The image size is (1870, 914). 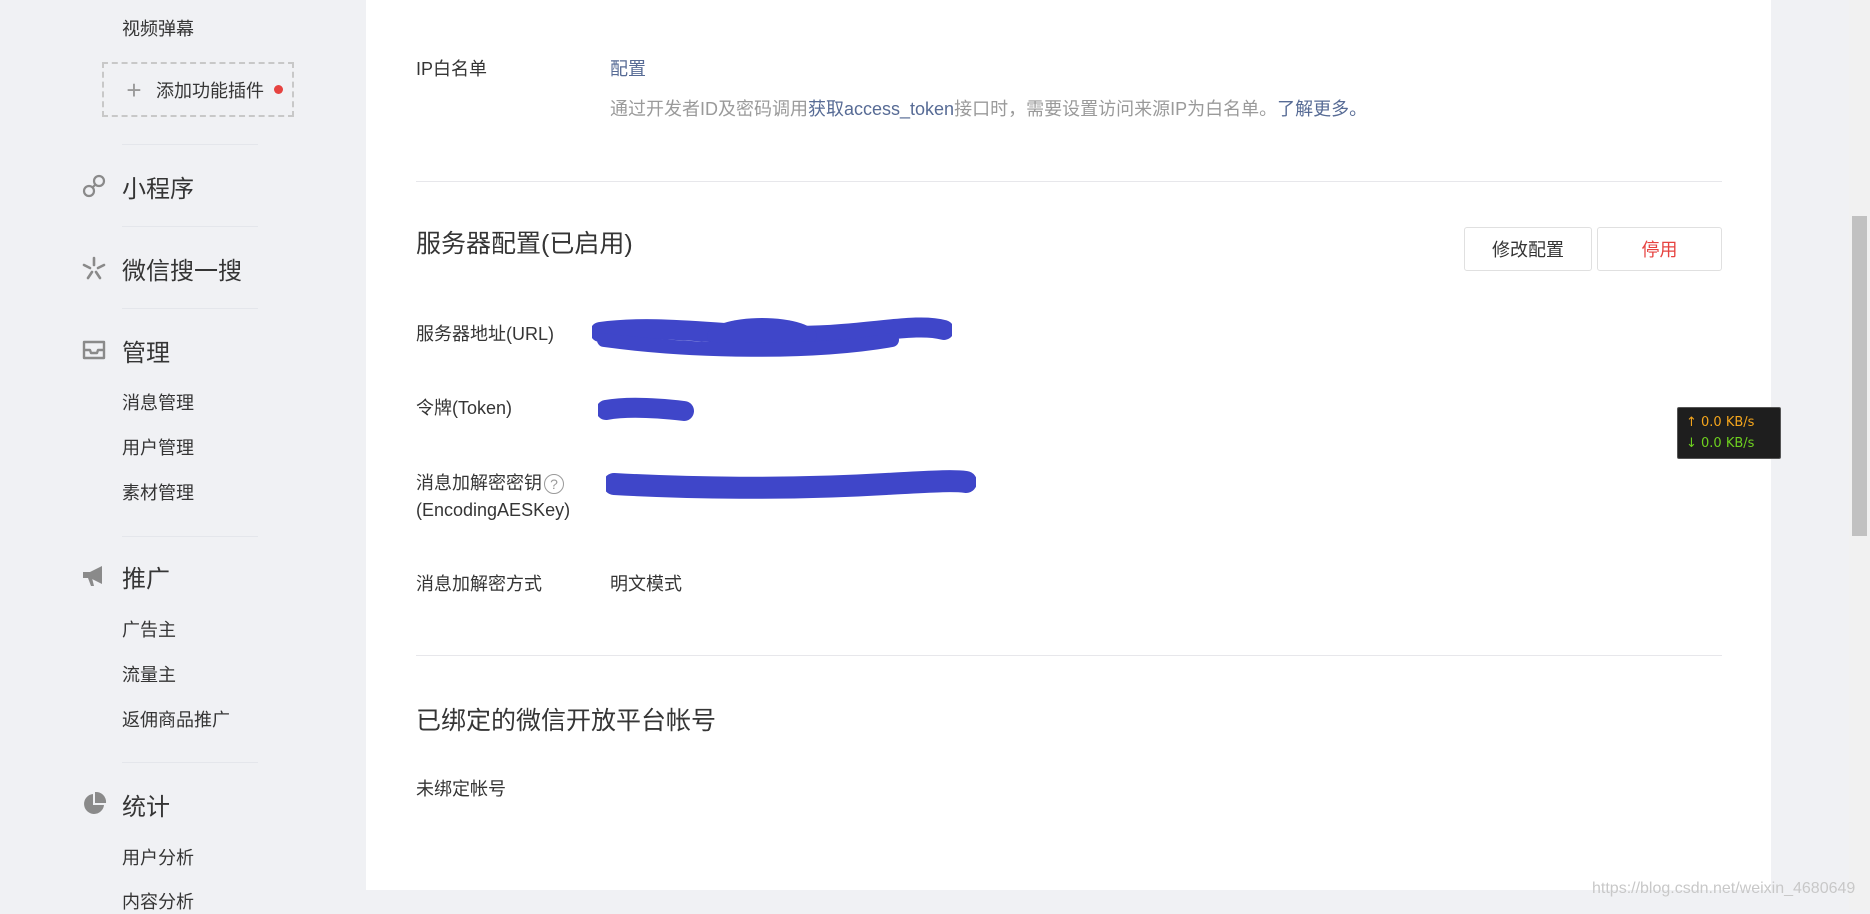 I want to click on sidebar-item-advertiser: 广告主, so click(x=149, y=630).